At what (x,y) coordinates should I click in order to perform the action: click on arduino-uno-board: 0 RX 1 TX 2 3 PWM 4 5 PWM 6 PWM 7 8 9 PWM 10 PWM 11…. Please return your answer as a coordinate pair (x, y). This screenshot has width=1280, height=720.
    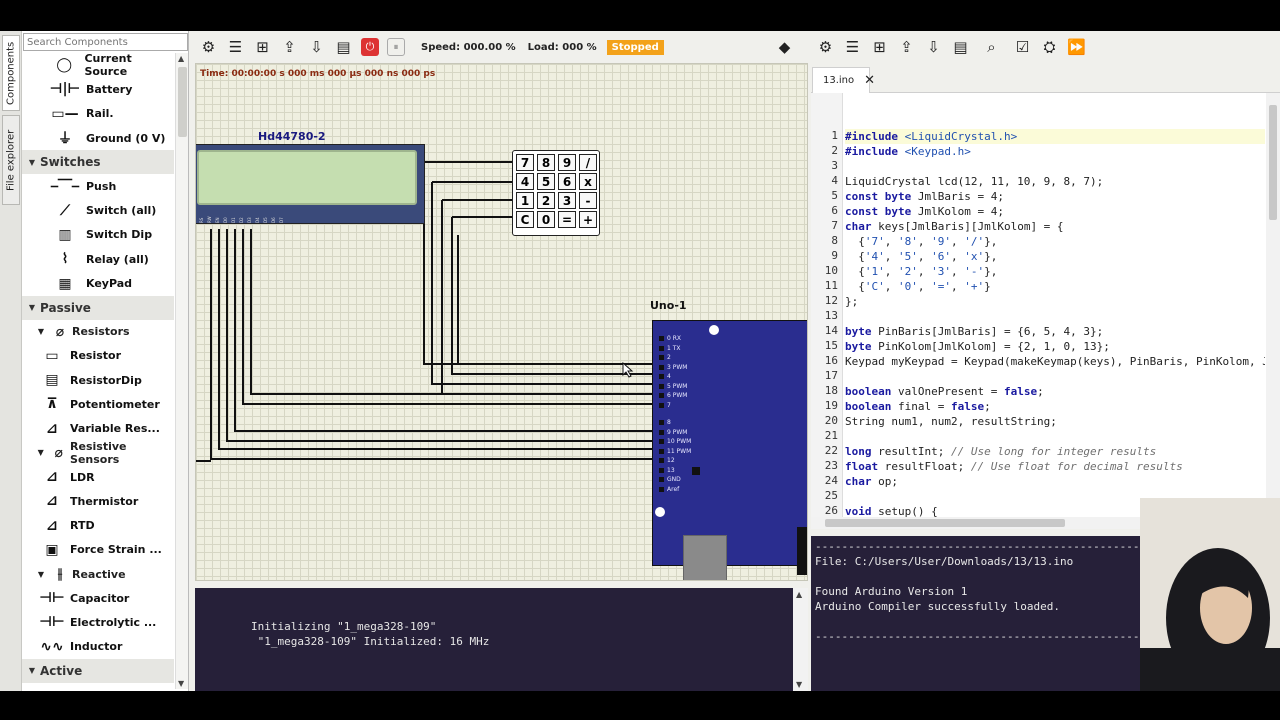
    Looking at the image, I should click on (729, 450).